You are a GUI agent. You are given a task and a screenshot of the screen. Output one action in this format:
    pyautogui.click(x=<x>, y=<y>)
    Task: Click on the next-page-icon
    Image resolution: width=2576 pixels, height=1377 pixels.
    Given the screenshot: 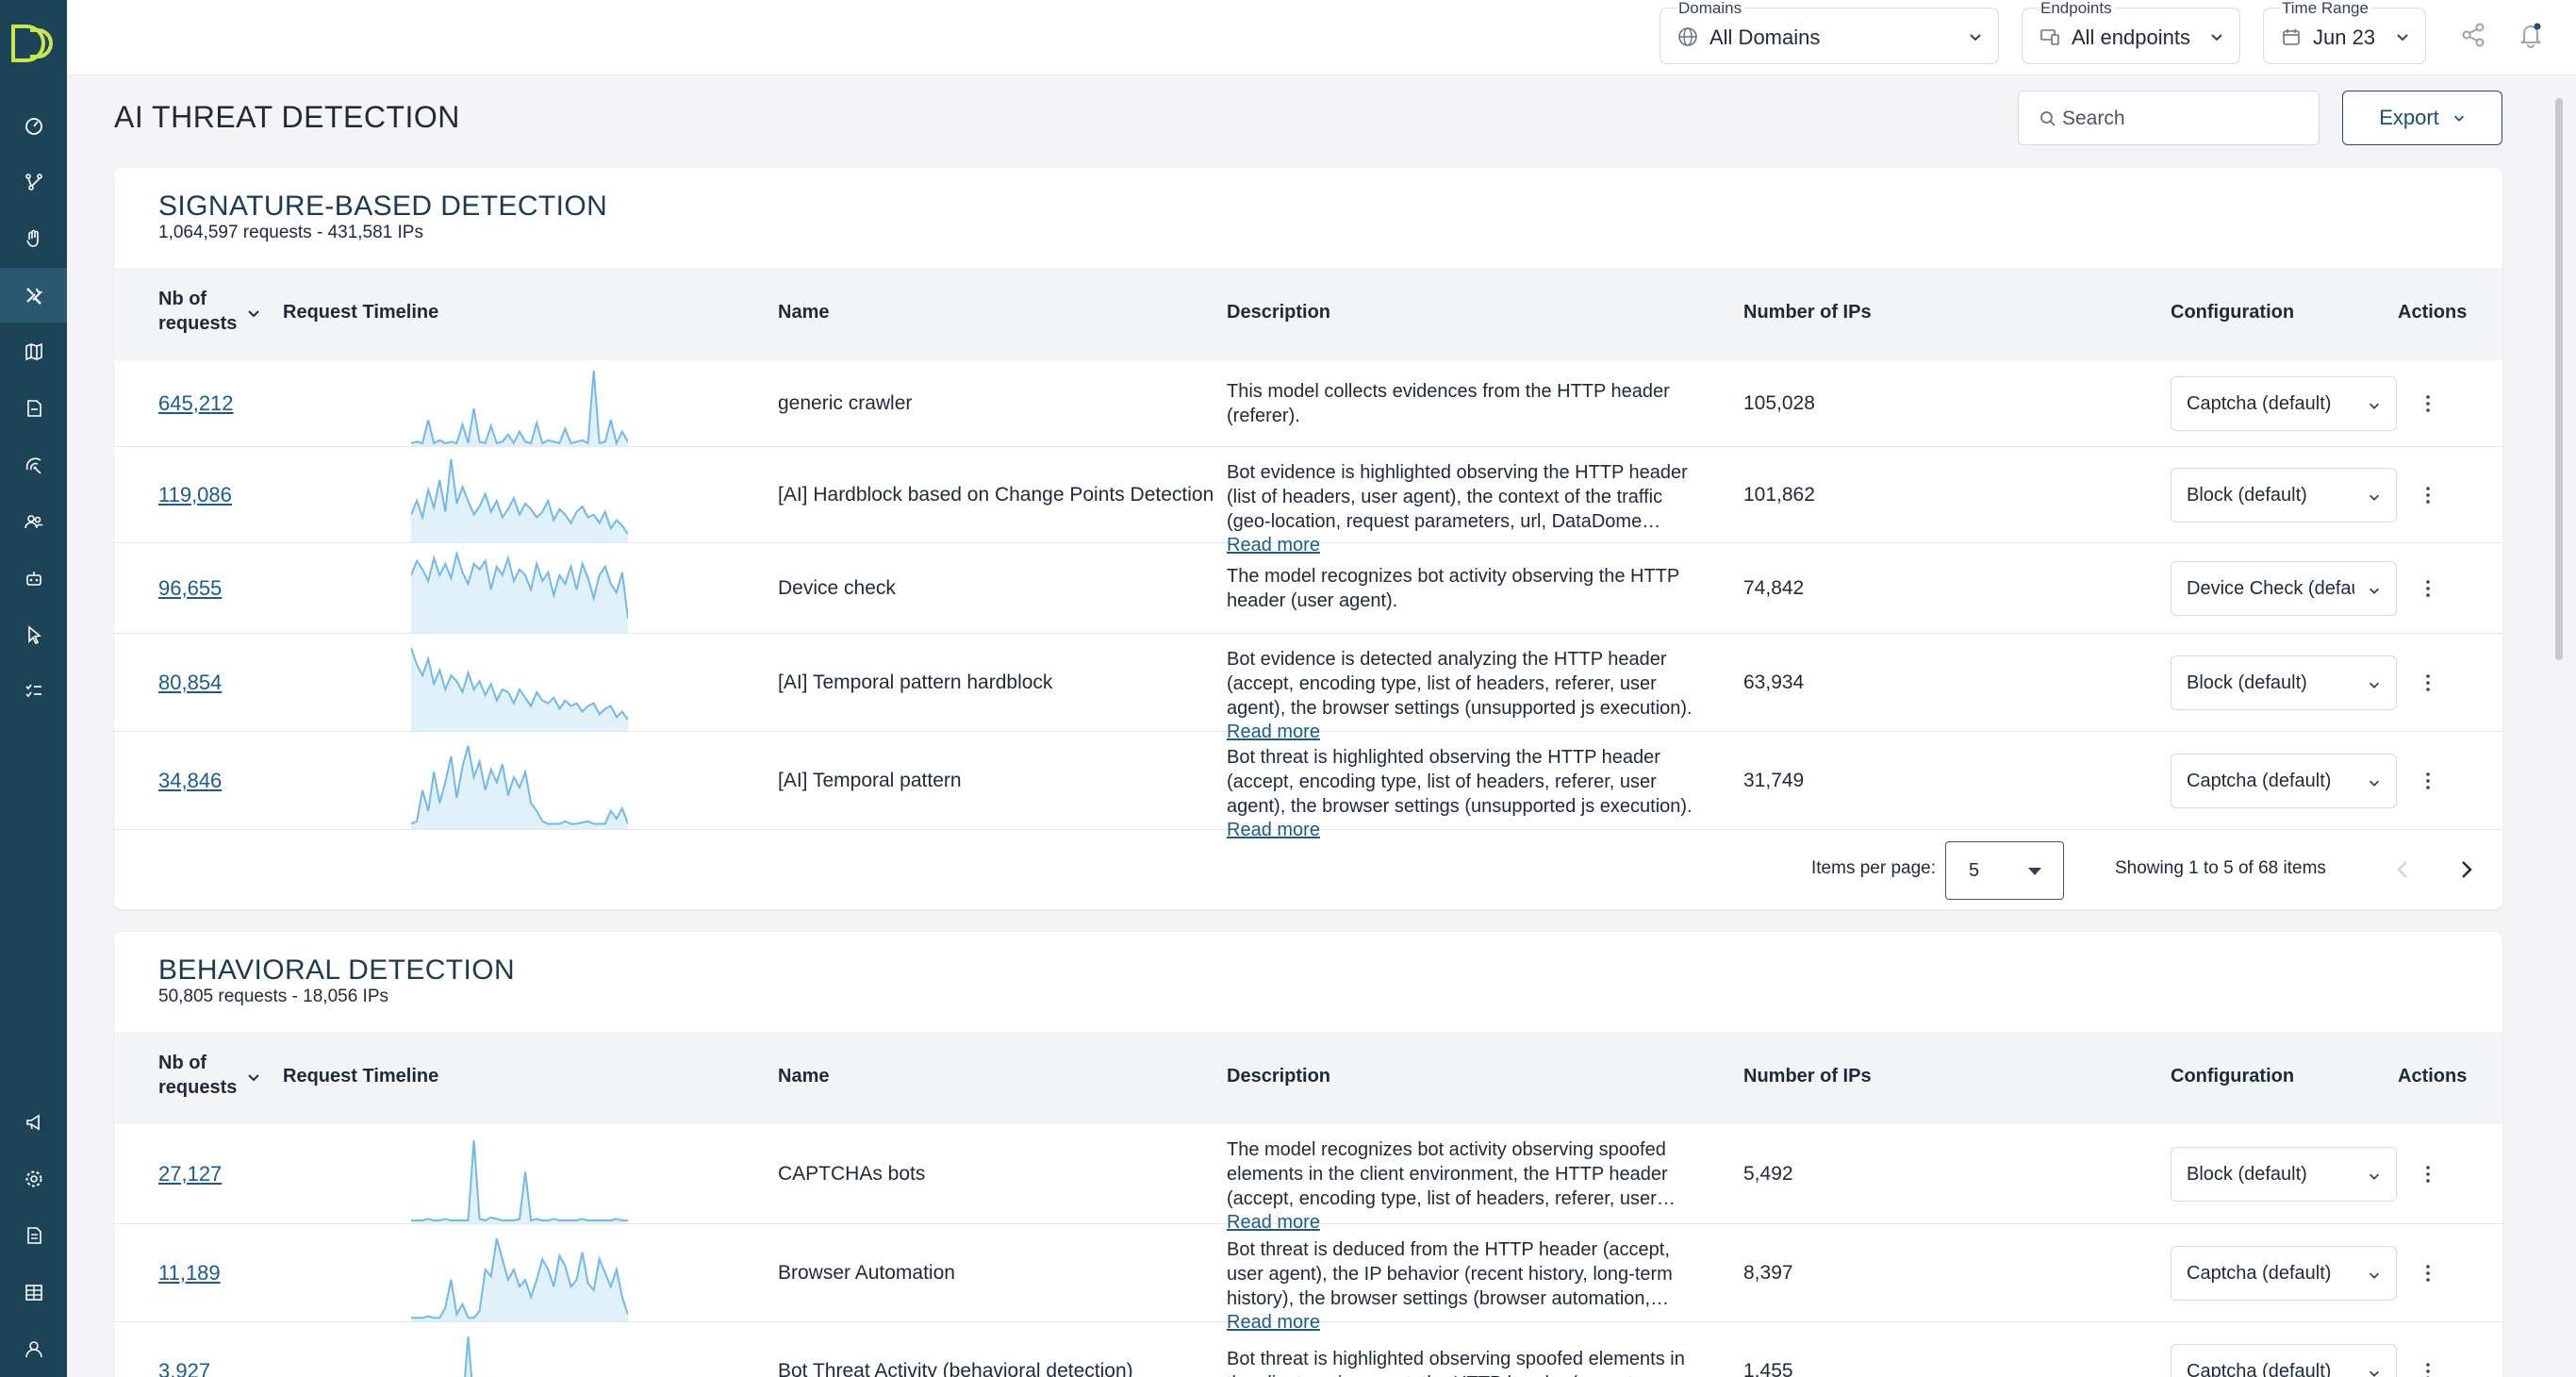 What is the action you would take?
    pyautogui.click(x=2466, y=869)
    